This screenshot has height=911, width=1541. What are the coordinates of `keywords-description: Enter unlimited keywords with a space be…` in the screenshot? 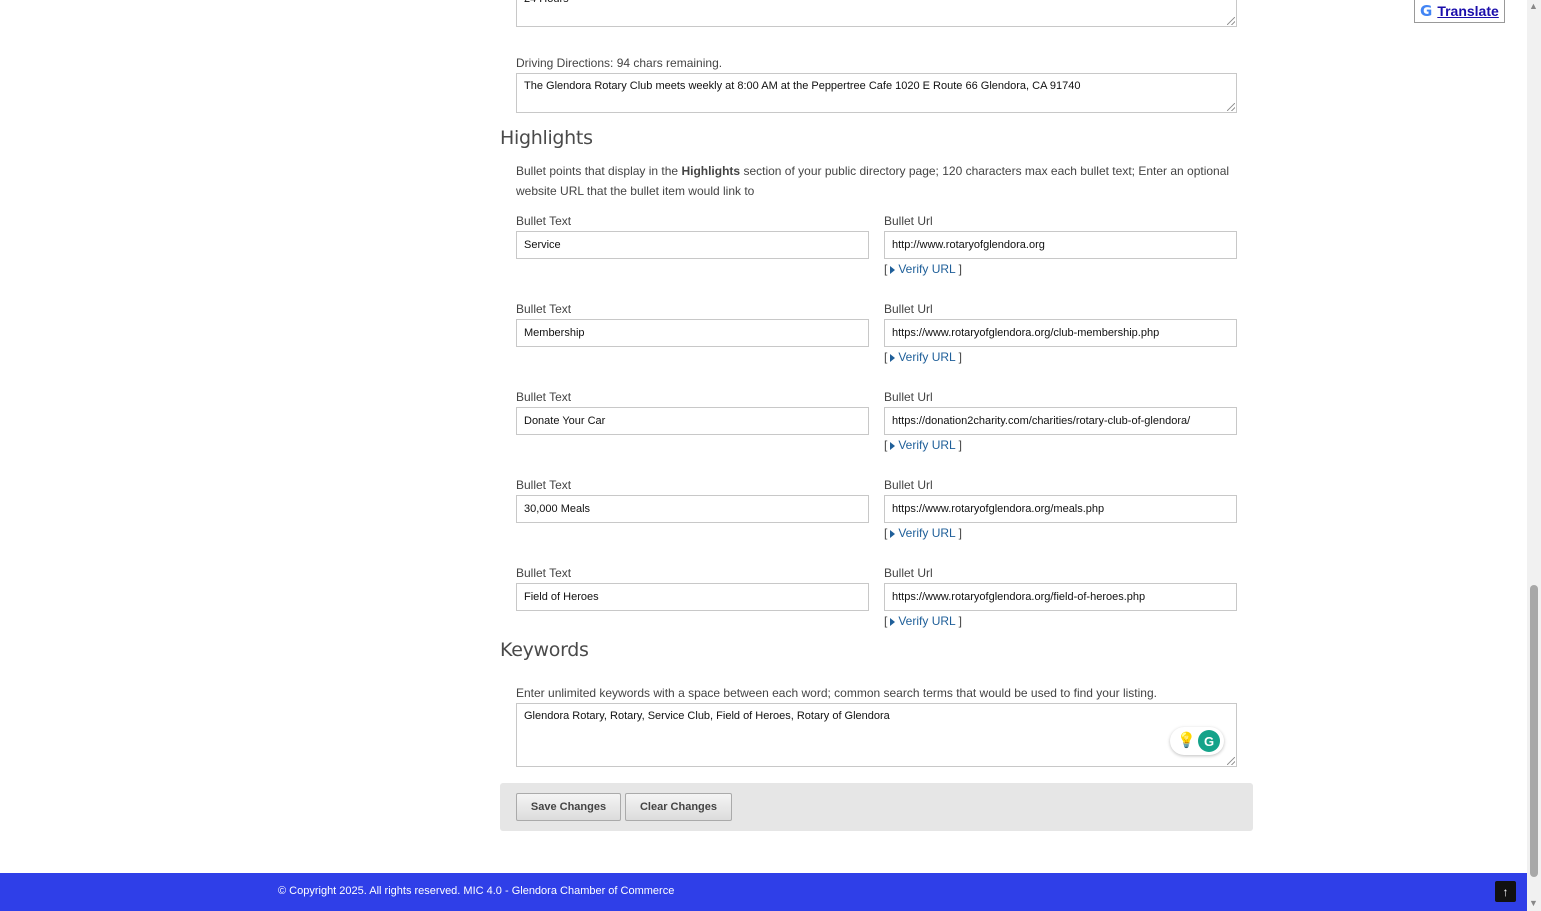 It's located at (836, 693).